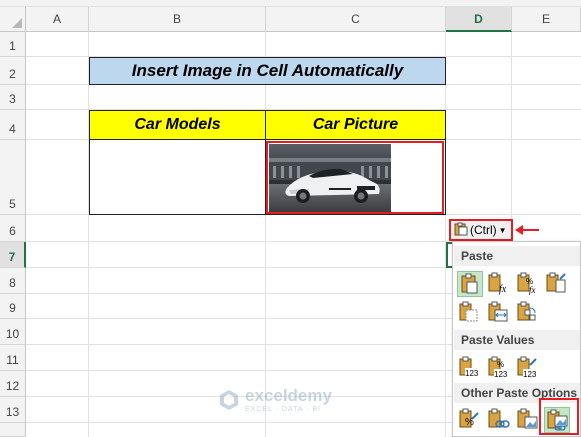 The height and width of the screenshot is (437, 581). What do you see at coordinates (229, 399) in the screenshot?
I see `exceldemy-logo-icon` at bounding box center [229, 399].